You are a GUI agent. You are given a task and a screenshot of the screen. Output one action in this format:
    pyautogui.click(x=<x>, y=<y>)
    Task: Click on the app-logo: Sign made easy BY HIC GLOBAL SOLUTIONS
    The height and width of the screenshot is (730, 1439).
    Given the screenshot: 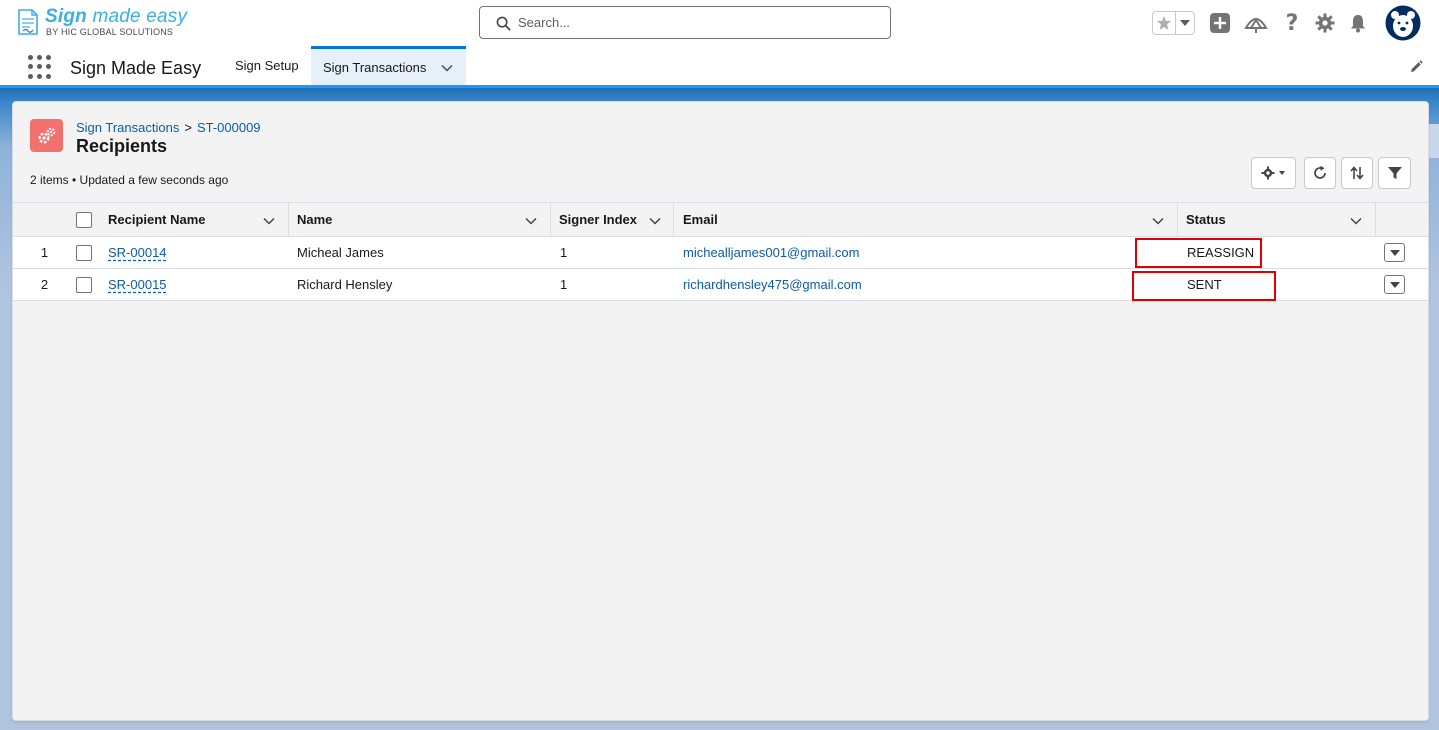 What is the action you would take?
    pyautogui.click(x=107, y=23)
    